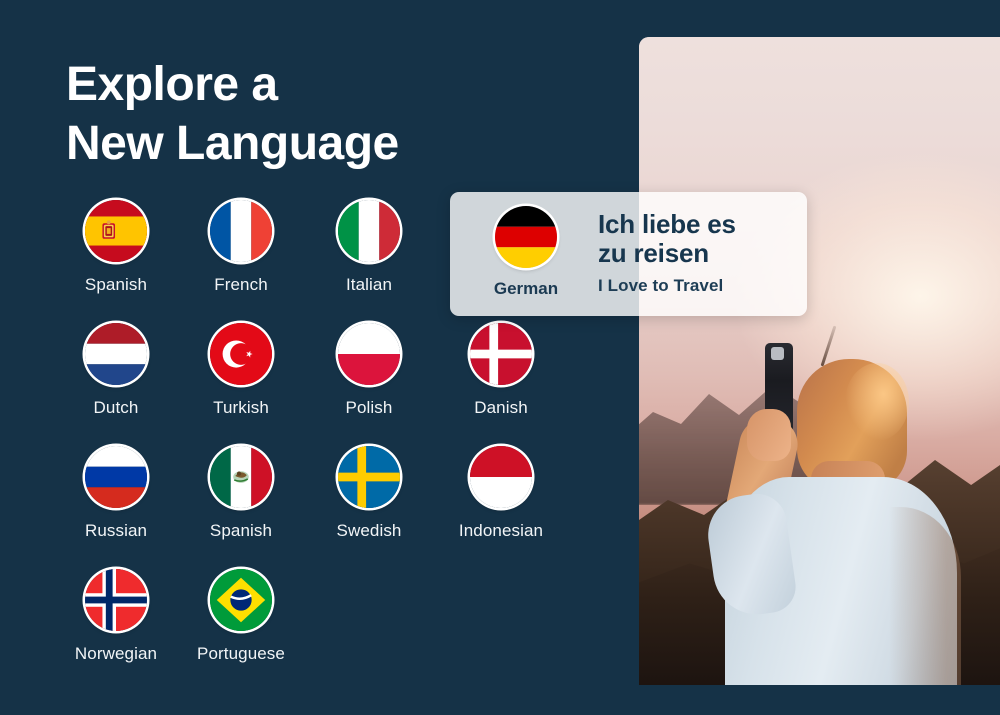  What do you see at coordinates (661, 285) in the screenshot?
I see `german-translation: I Love to Travel` at bounding box center [661, 285].